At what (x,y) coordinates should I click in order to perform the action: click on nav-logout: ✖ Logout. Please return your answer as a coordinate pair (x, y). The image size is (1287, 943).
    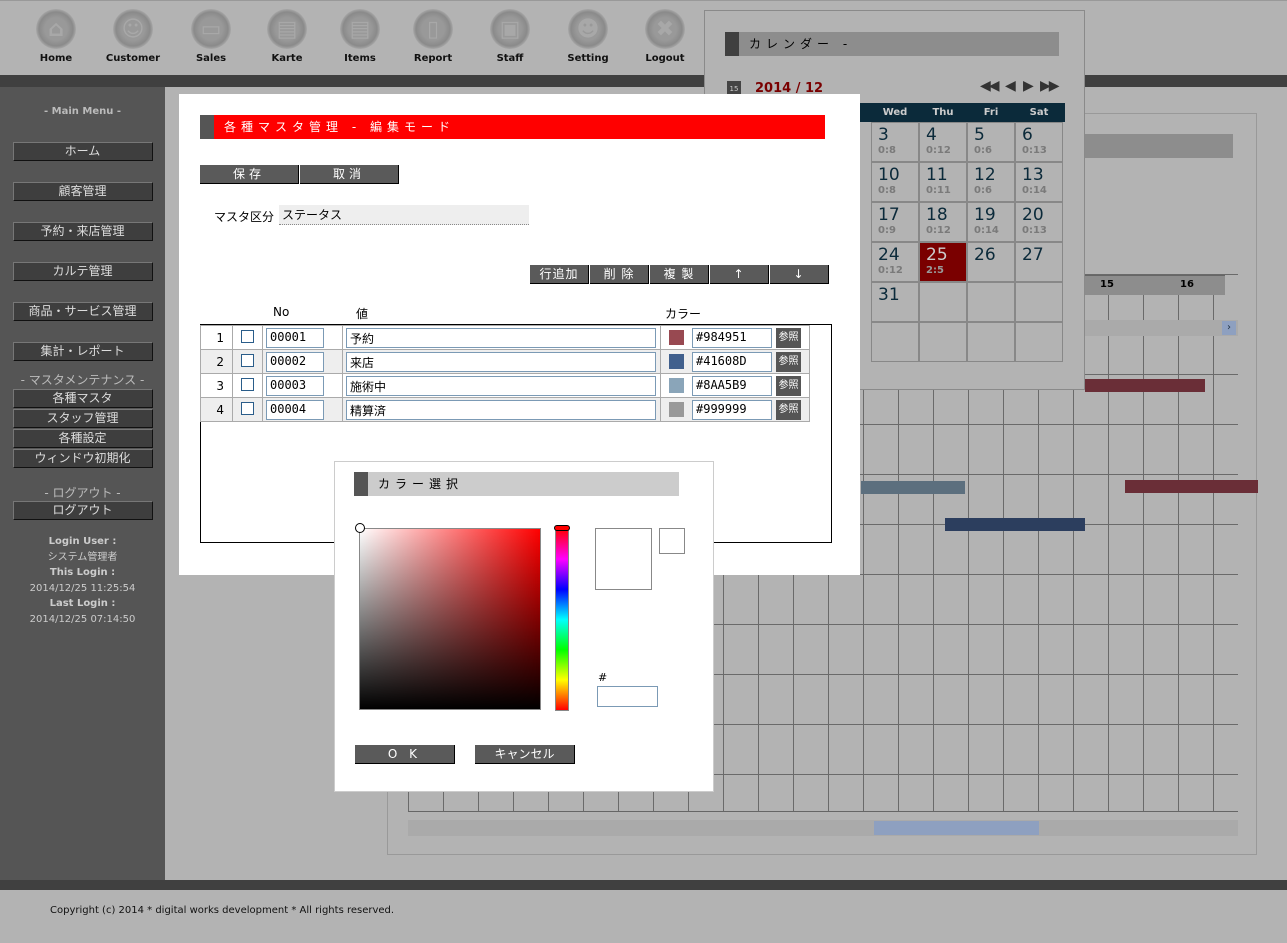
    Looking at the image, I should click on (665, 36).